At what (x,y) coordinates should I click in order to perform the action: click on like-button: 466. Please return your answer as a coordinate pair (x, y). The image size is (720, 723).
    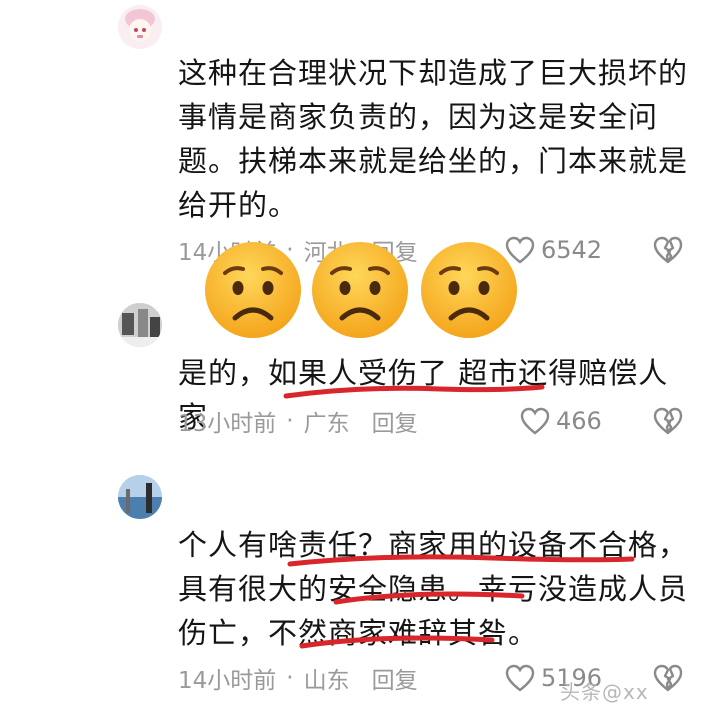
    Looking at the image, I should click on (561, 421).